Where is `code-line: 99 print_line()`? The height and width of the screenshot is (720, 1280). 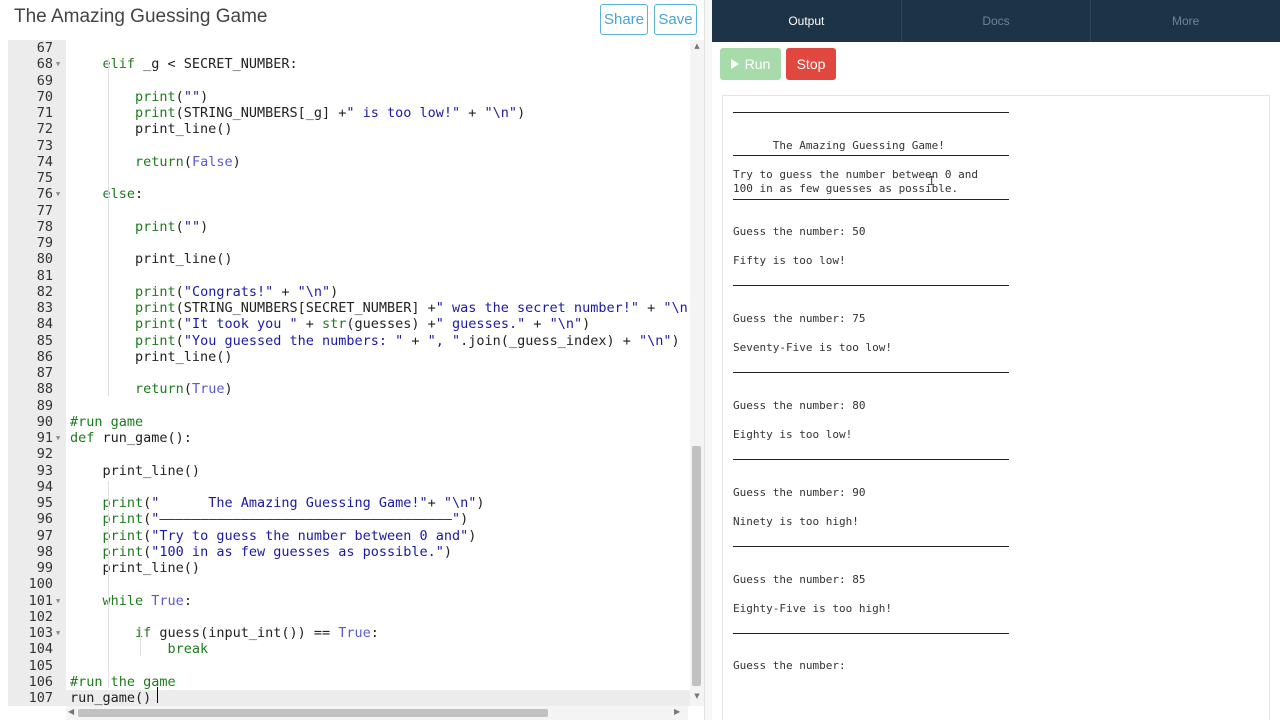
code-line: 99 print_line() is located at coordinates (349, 568).